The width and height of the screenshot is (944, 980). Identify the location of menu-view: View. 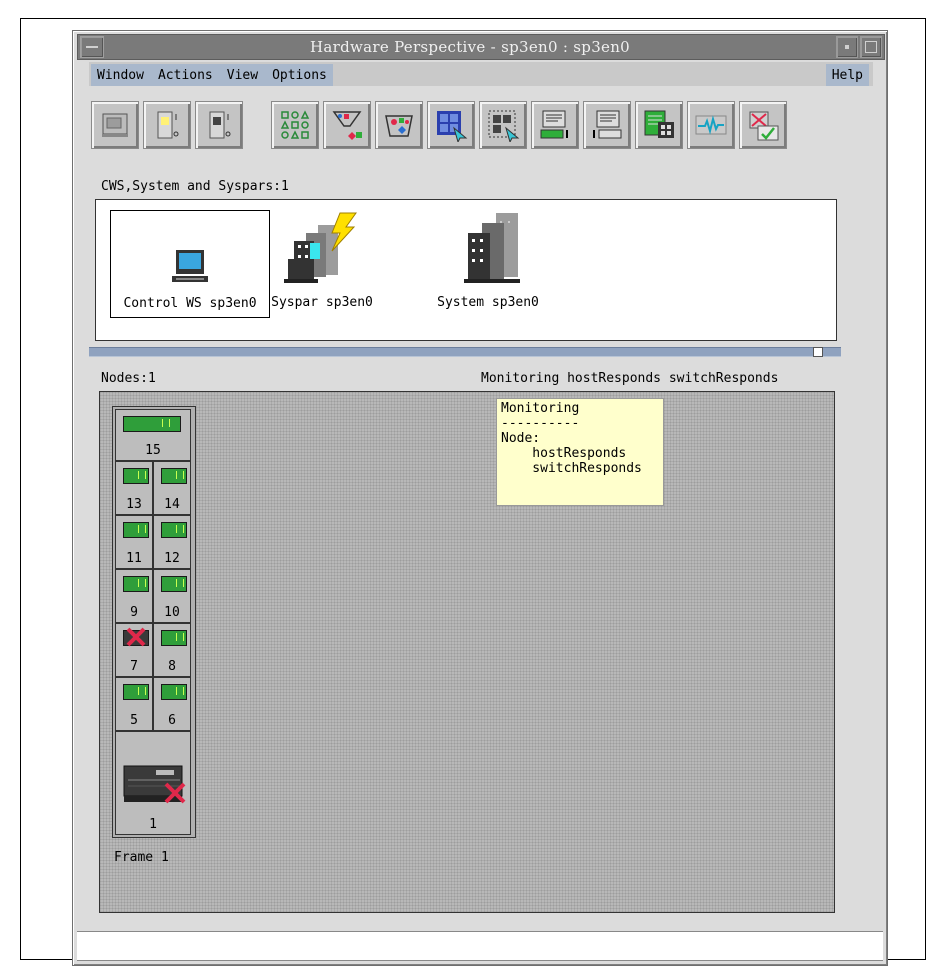
(242, 75).